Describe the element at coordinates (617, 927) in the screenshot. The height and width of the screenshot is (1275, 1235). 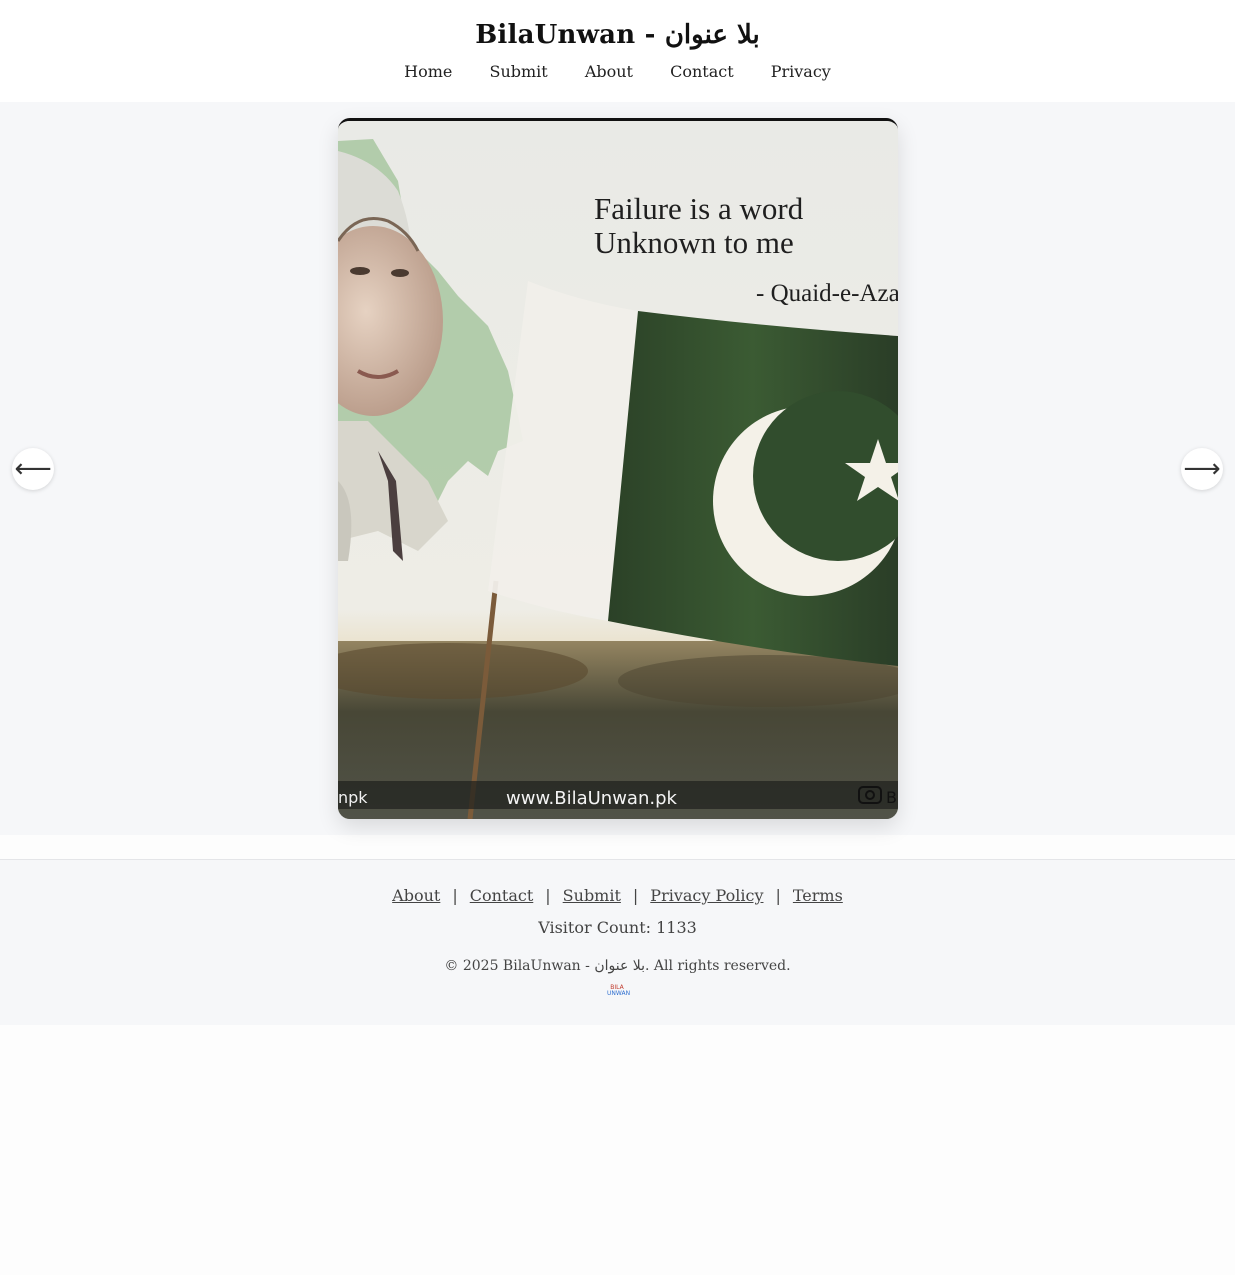
I see `visitor-count: Visitor Count: 1133` at that location.